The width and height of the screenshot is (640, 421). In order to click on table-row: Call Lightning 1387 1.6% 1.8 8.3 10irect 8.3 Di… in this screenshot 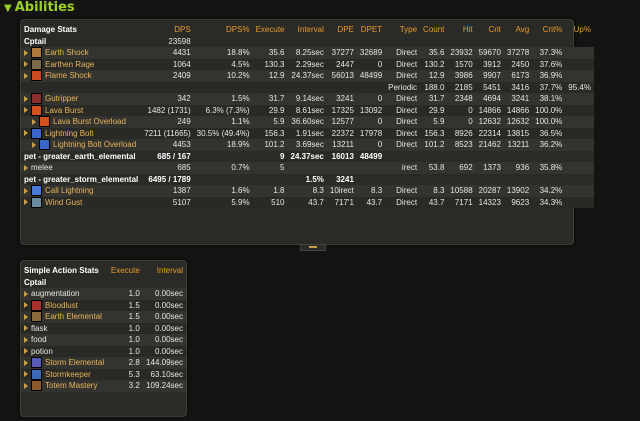, I will do `click(307, 191)`.